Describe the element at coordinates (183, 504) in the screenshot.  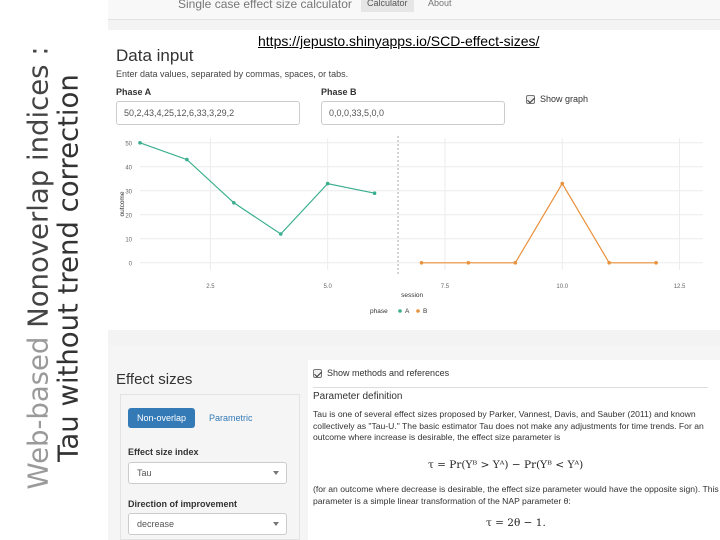
I see `direction-label: Direction of improvement` at that location.